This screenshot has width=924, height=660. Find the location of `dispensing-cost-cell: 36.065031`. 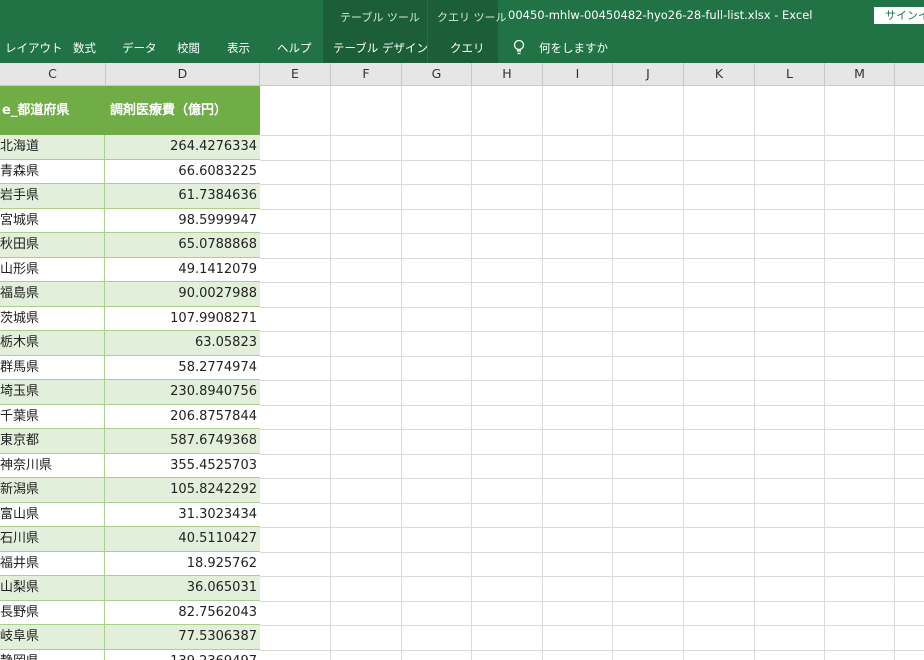

dispensing-cost-cell: 36.065031 is located at coordinates (181, 588).